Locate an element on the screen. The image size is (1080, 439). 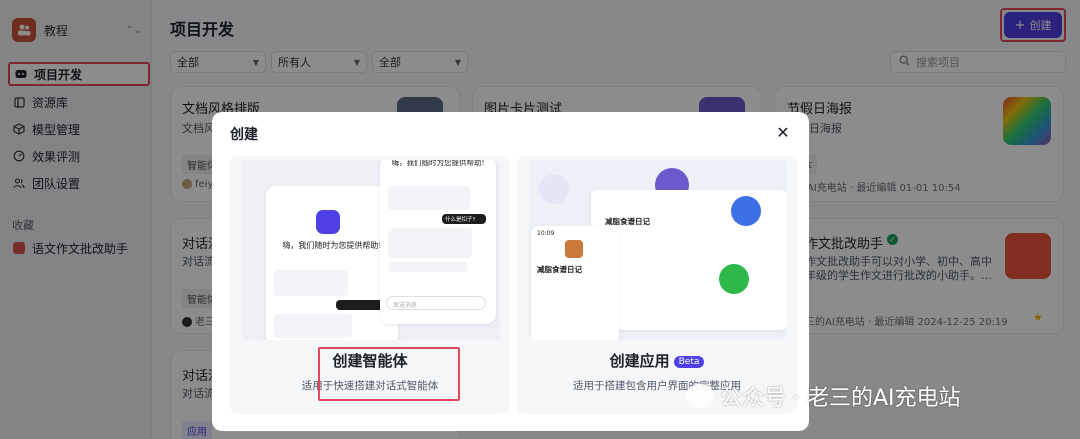
wechat-icon is located at coordinates (700, 396).